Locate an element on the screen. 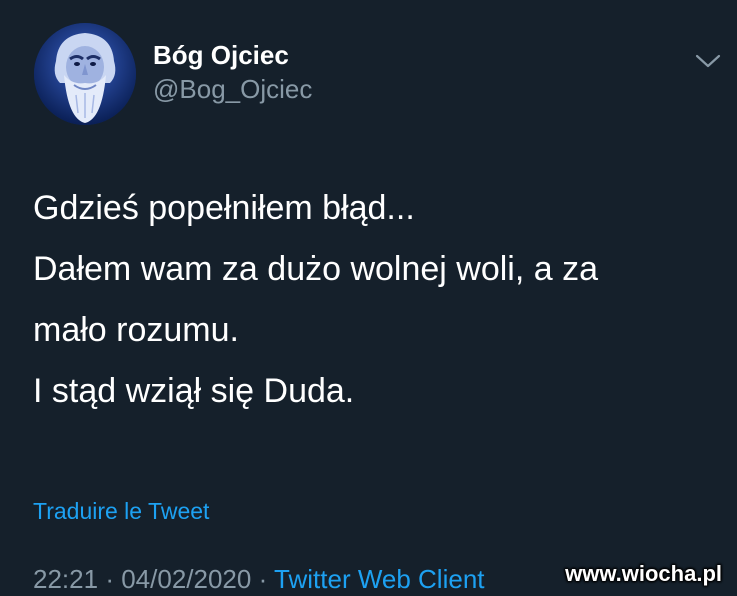 The width and height of the screenshot is (737, 596). tweet-metadata: 22:21 · 04/02/2020 · Twitter Web Client is located at coordinates (259, 579).